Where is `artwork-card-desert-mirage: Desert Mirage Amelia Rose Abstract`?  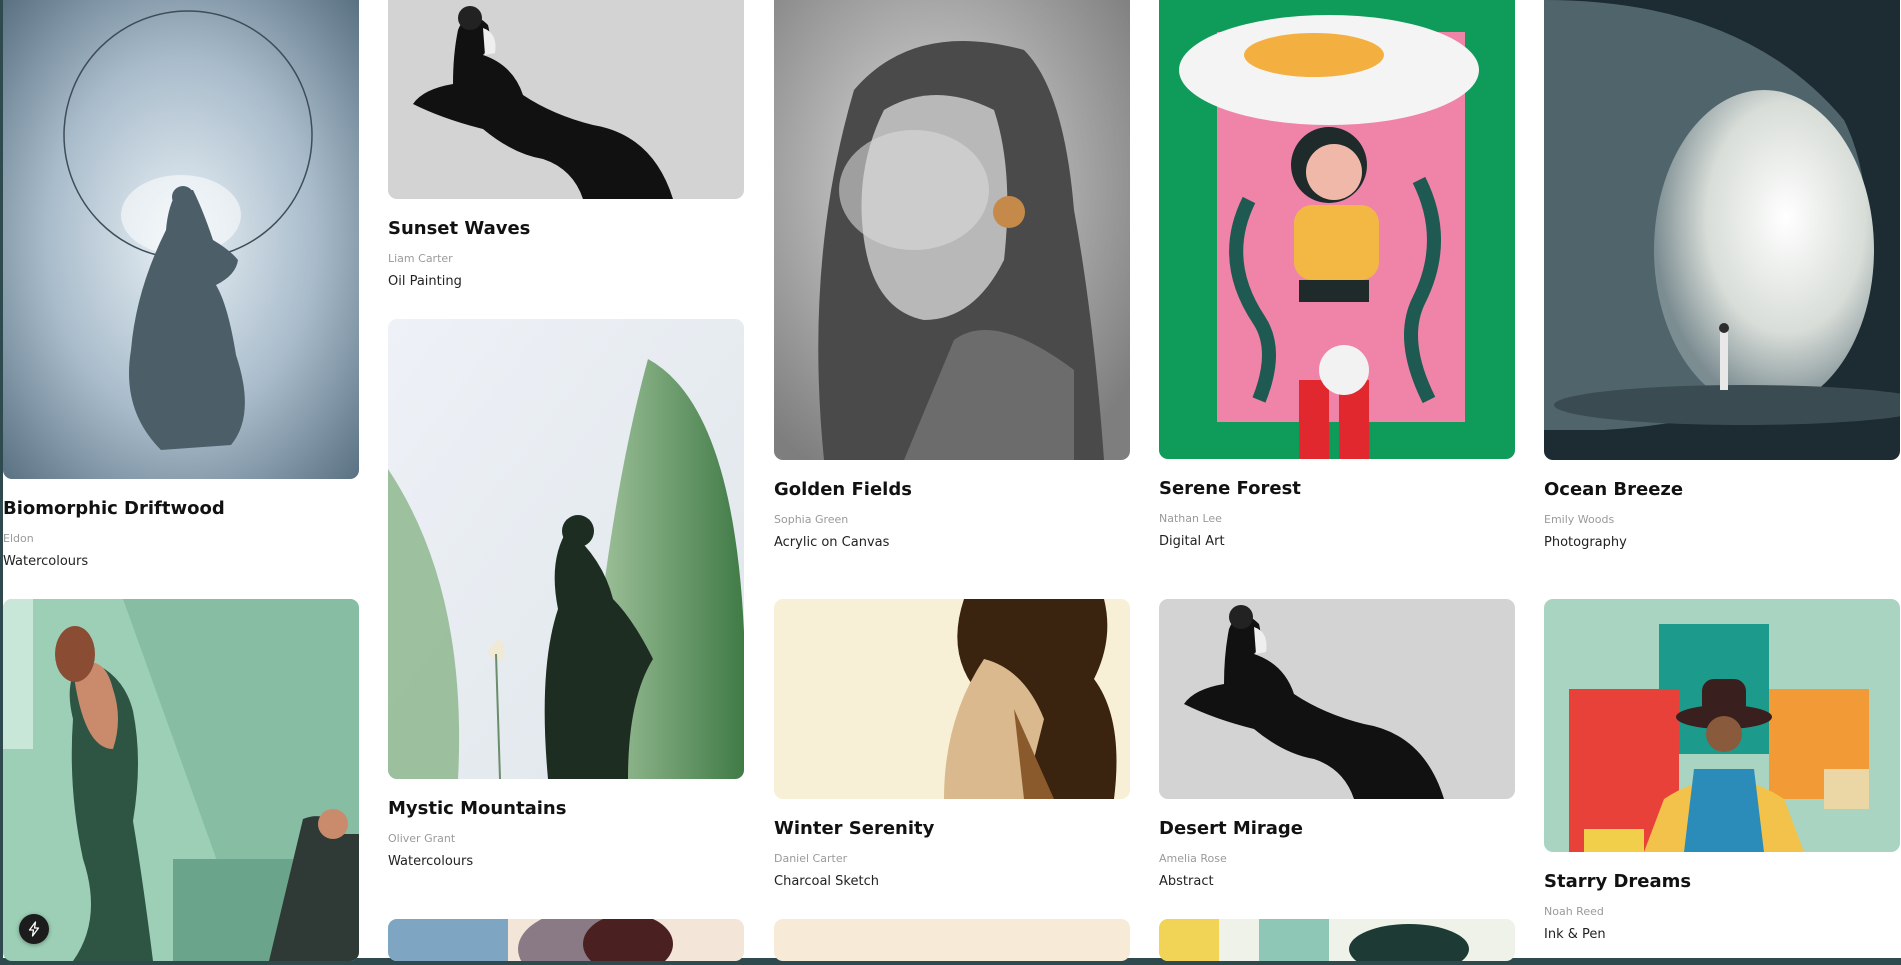
artwork-card-desert-mirage: Desert Mirage Amelia Rose Abstract is located at coordinates (1337, 744).